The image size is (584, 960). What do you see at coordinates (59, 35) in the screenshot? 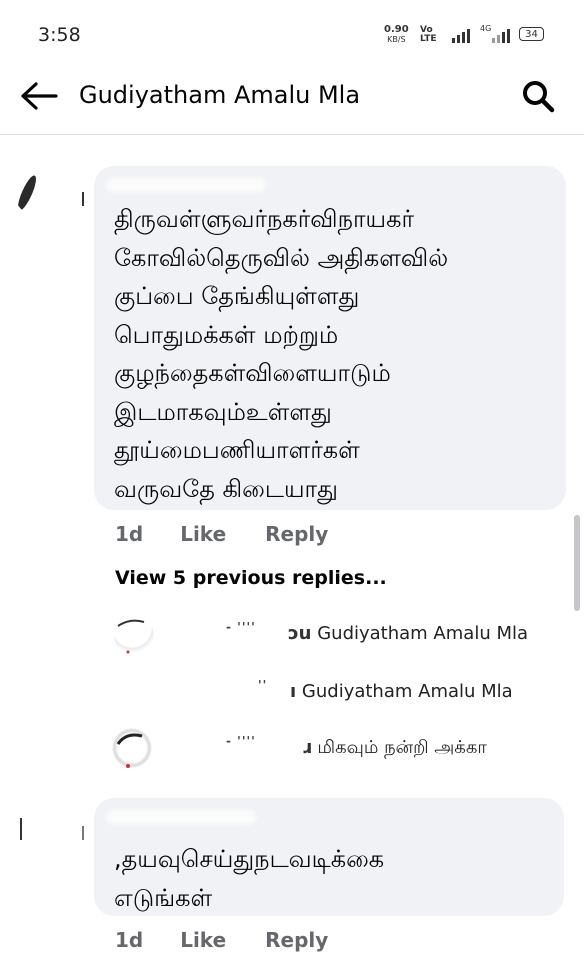
I see `status-time: 3:58` at bounding box center [59, 35].